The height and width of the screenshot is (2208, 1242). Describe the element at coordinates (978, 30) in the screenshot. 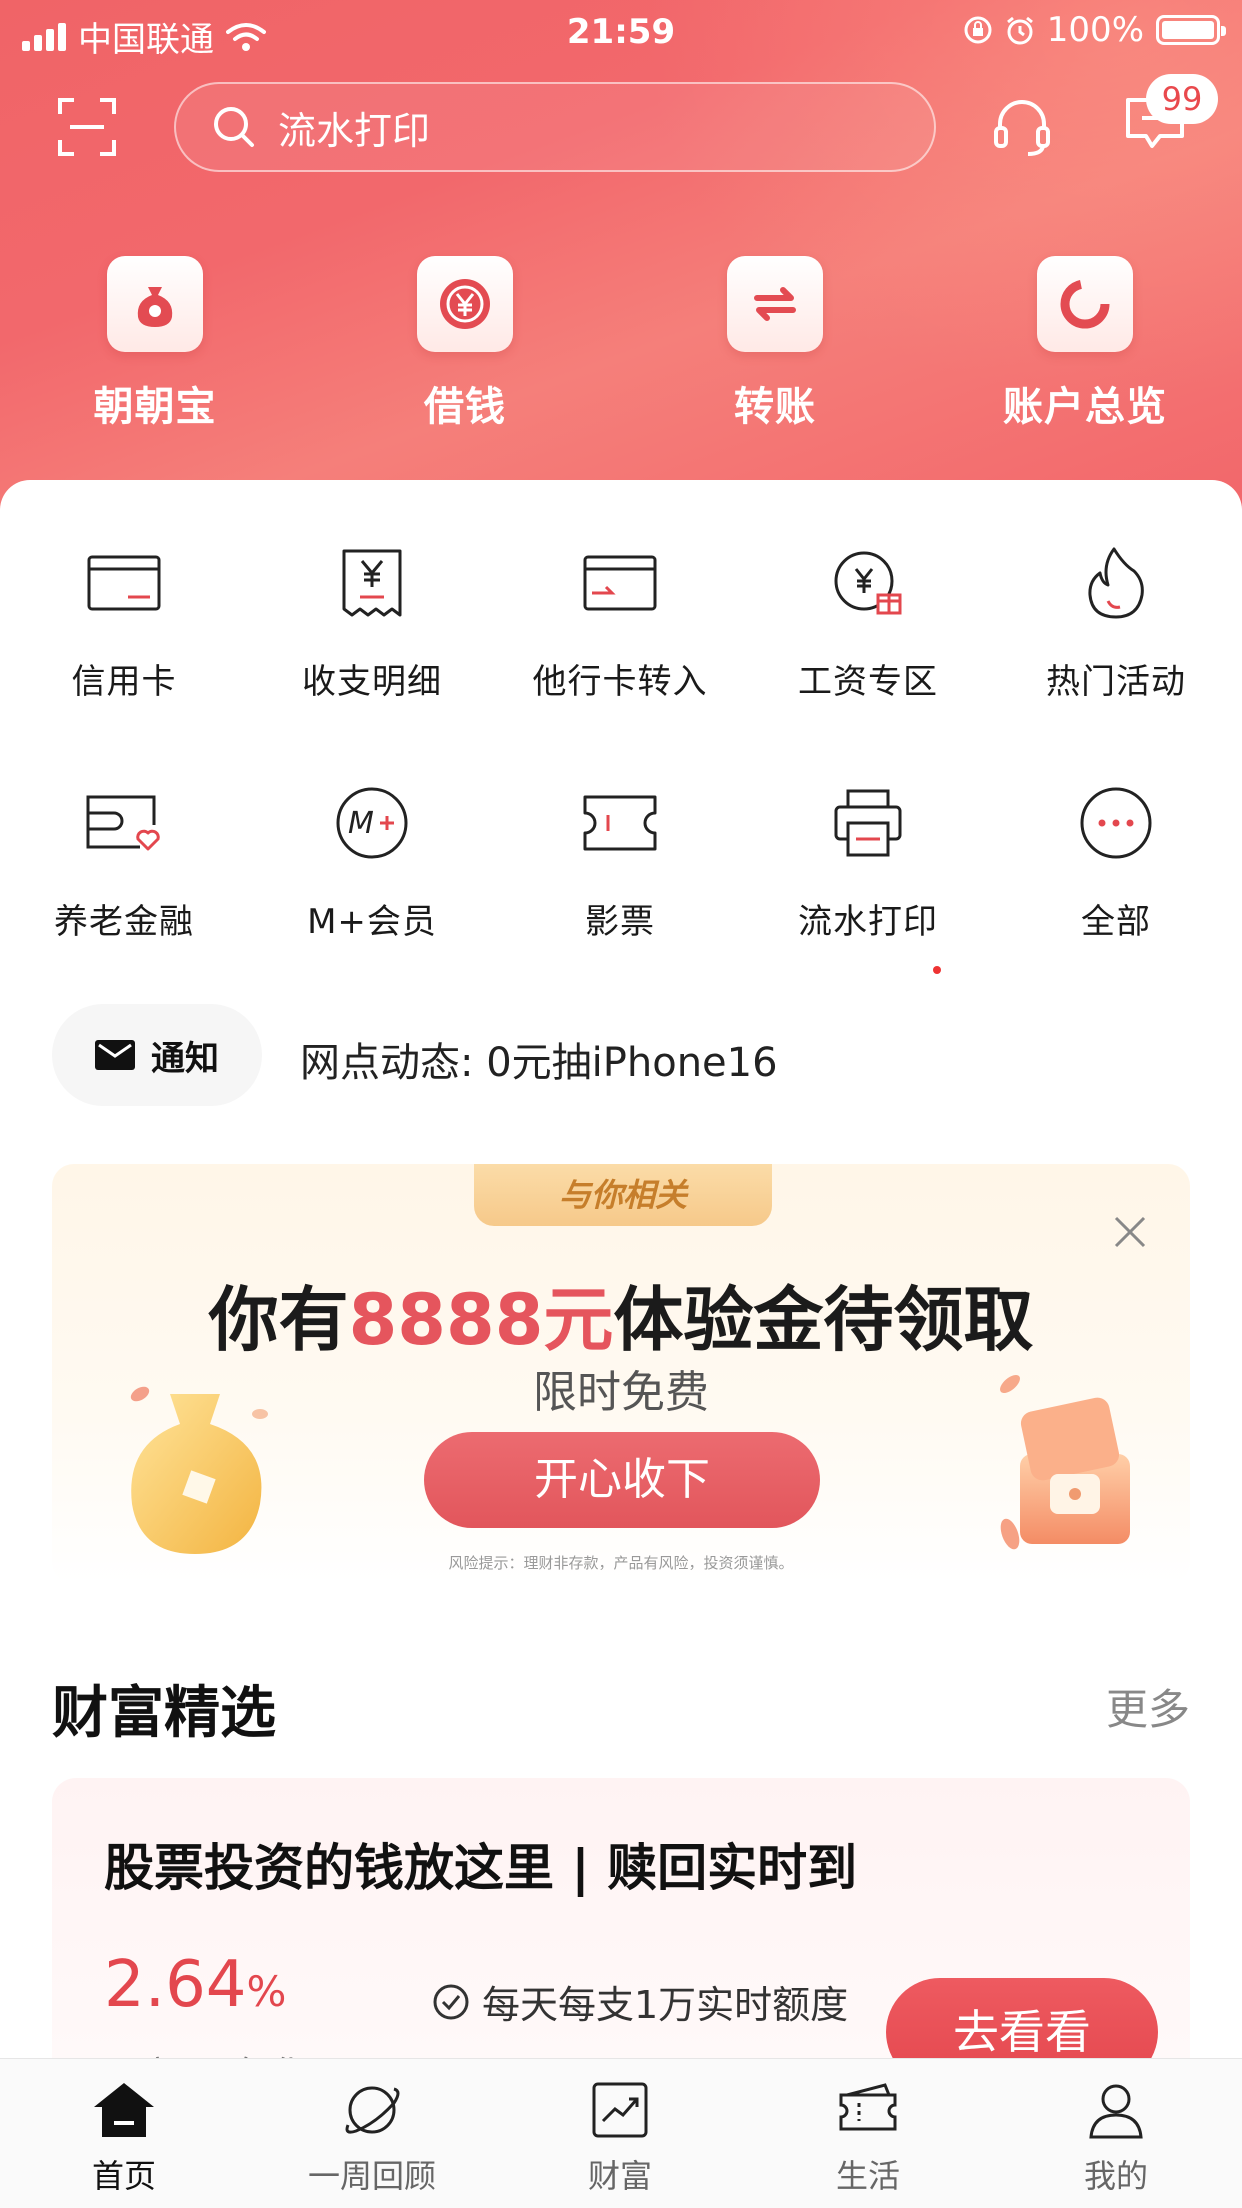

I see `rotation-lock-icon` at that location.